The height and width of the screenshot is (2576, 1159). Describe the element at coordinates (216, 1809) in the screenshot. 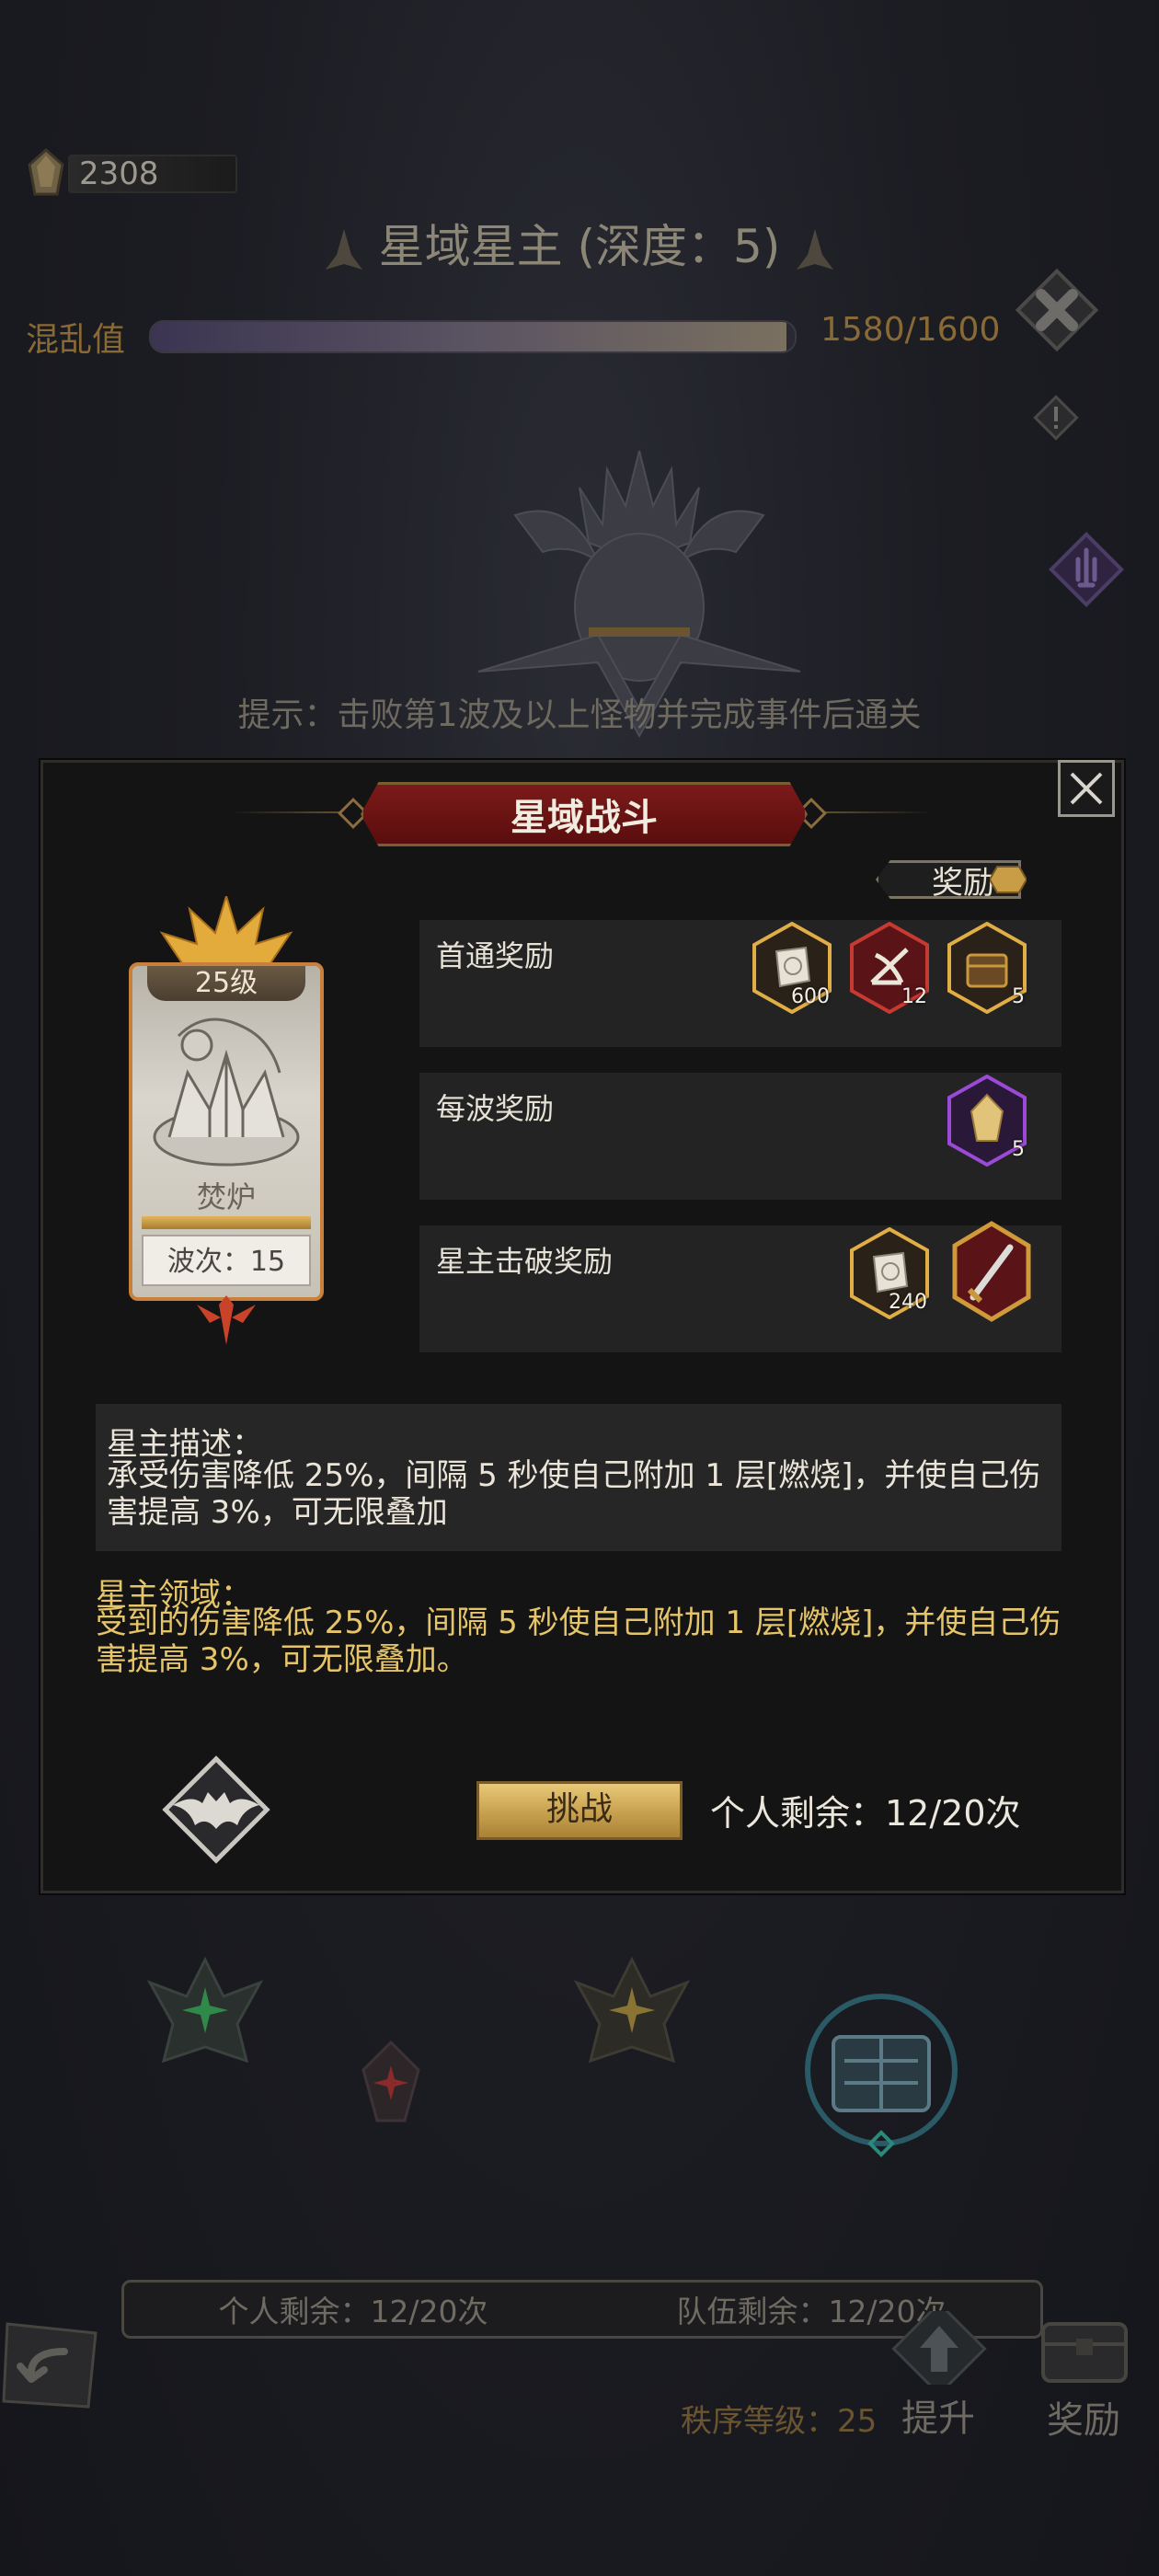

I see `bat-emblem-icon` at that location.